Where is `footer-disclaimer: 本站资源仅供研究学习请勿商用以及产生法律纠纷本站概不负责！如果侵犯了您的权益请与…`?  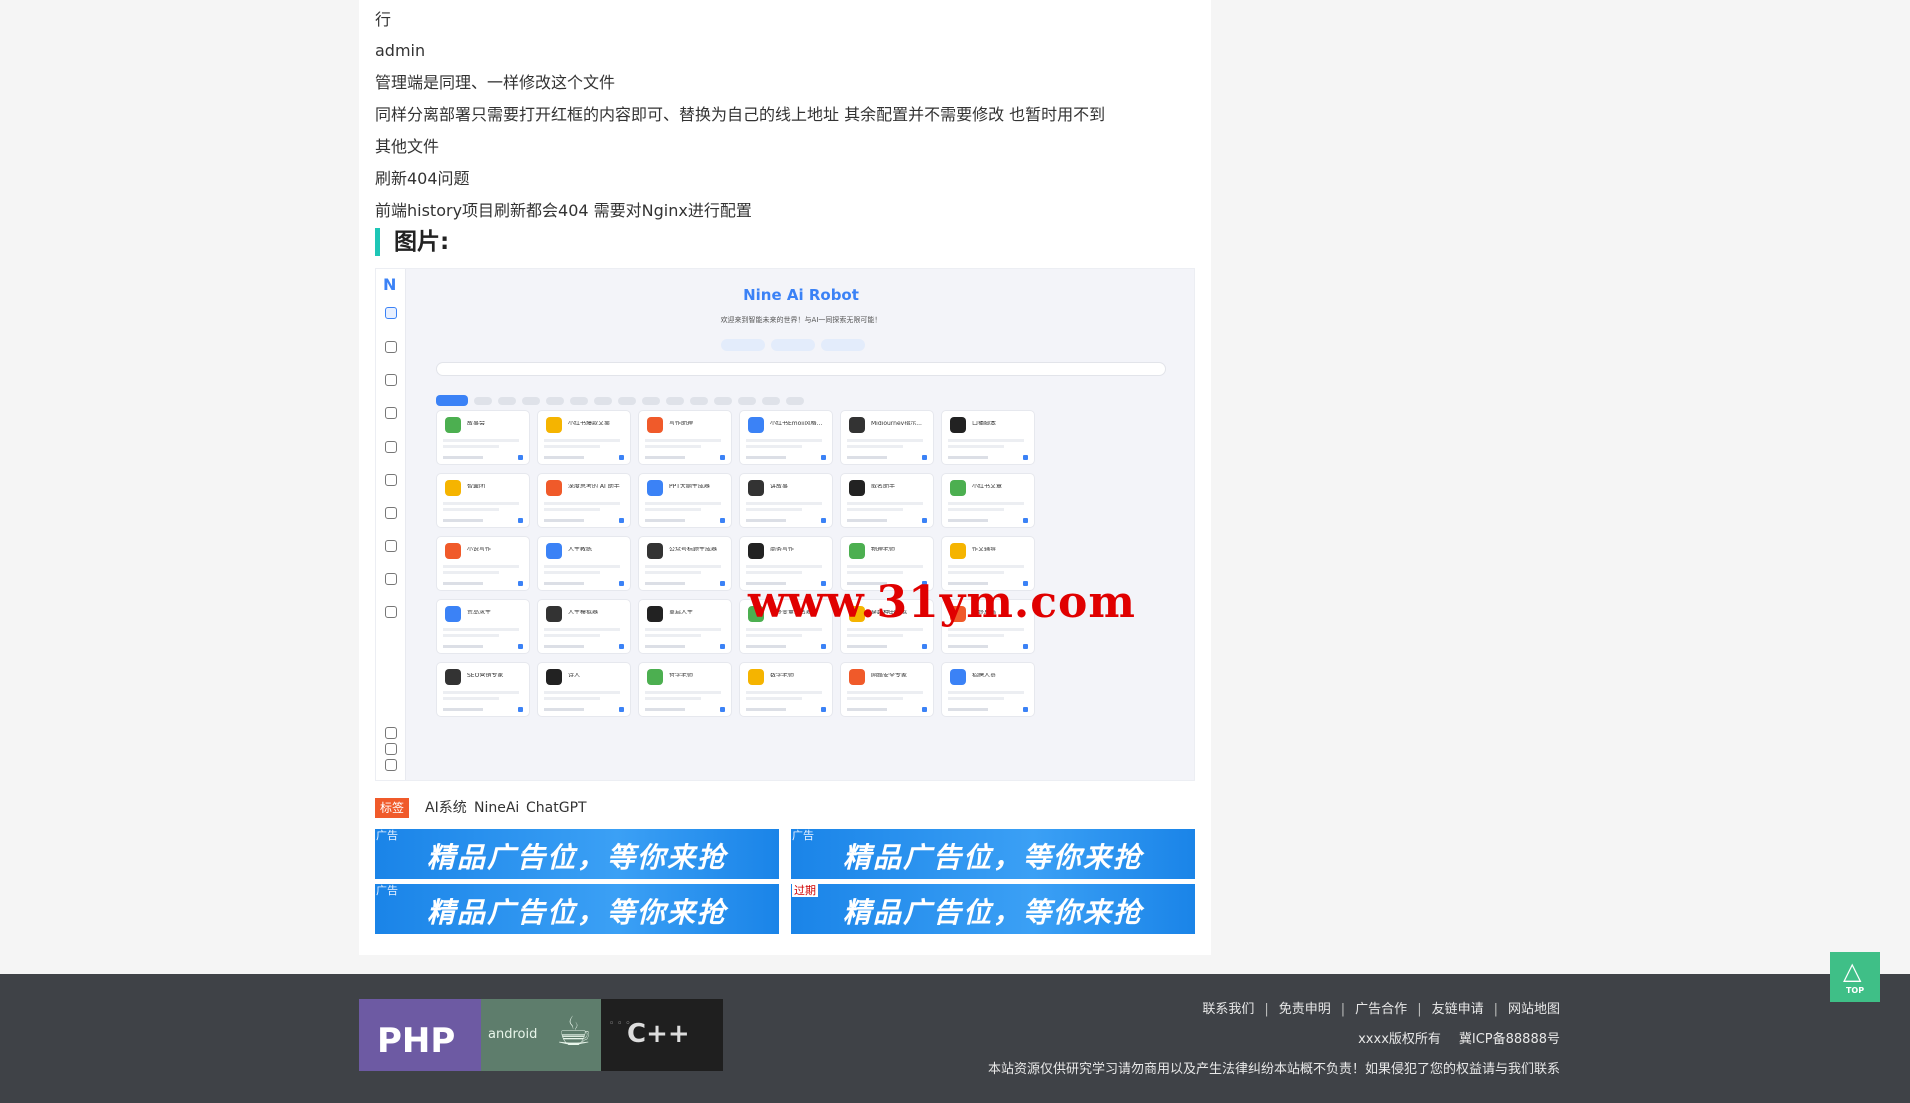
footer-disclaimer: 本站资源仅供研究学习请勿商用以及产生法律纠纷本站概不负责！如果侵犯了您的权益请与… is located at coordinates (1273, 1069).